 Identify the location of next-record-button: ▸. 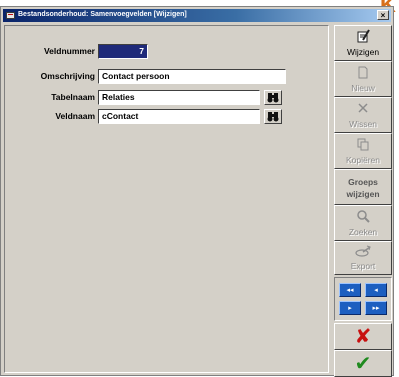
(350, 308).